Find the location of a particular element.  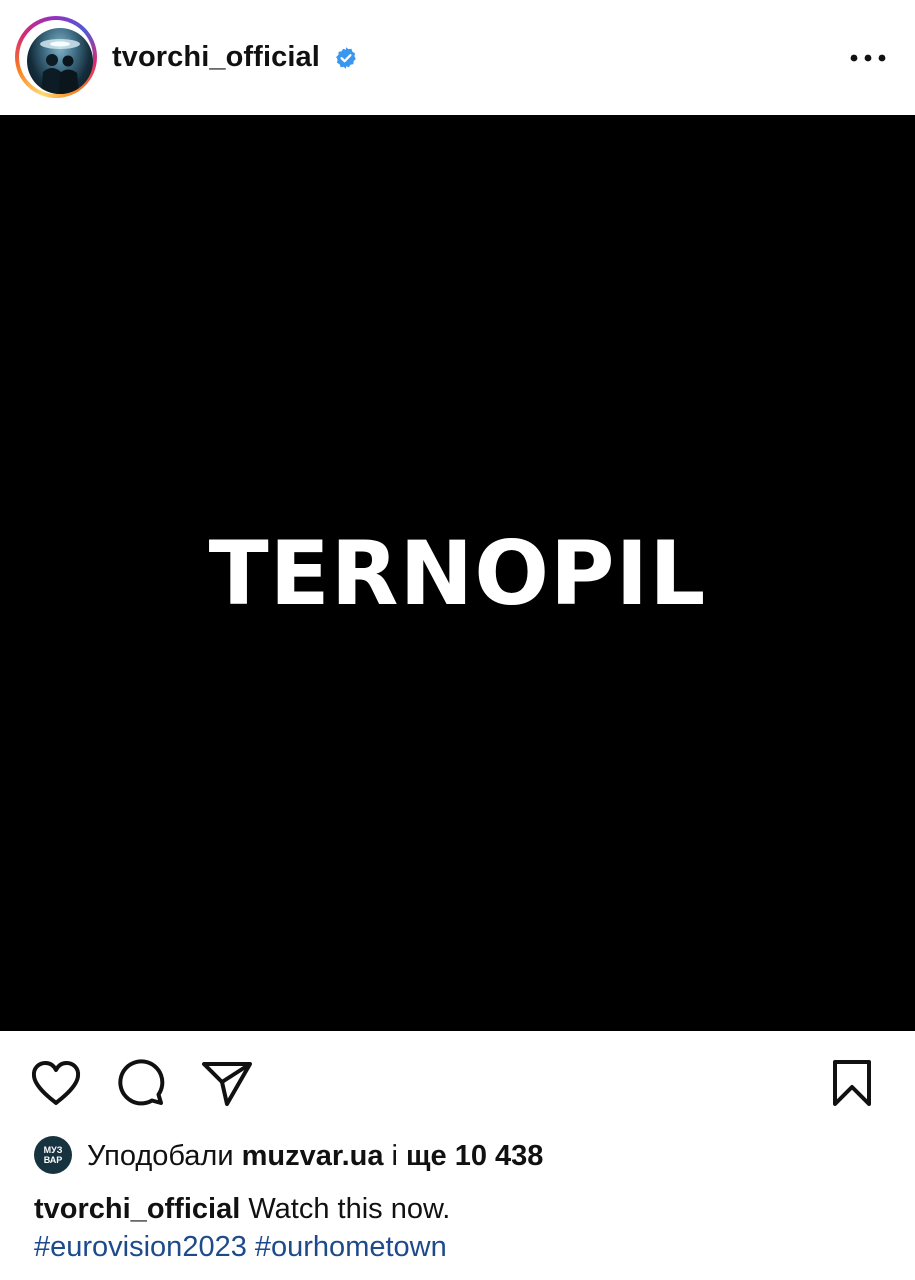

bookmark-icon is located at coordinates (852, 1083).